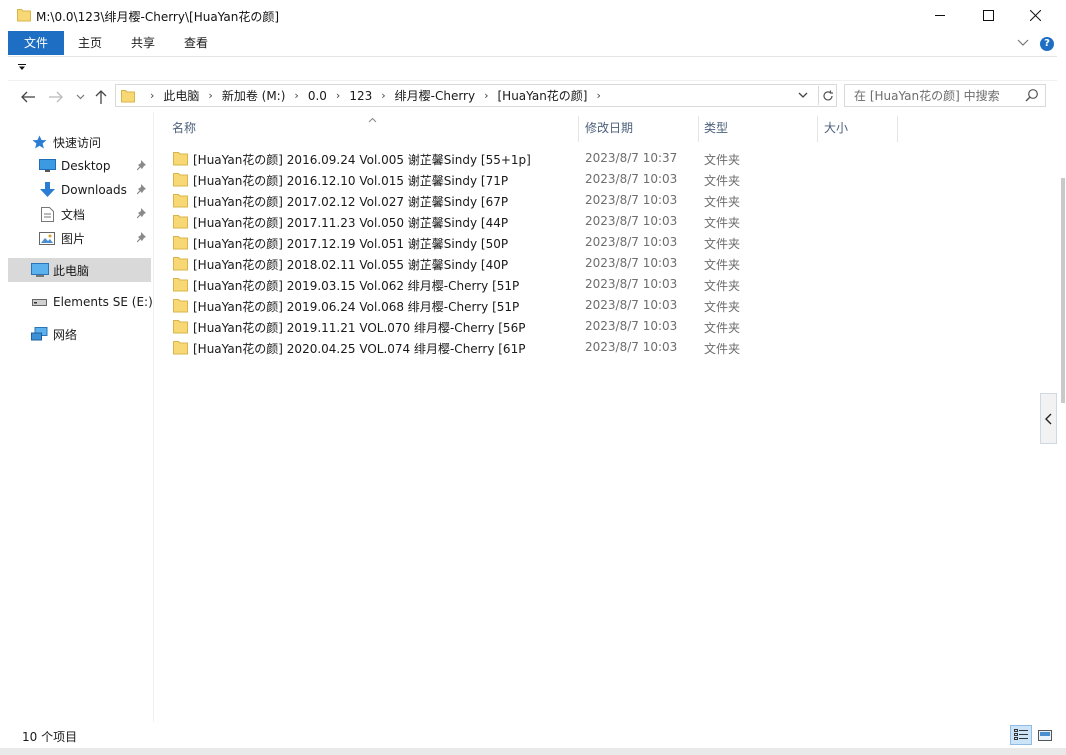 The height and width of the screenshot is (755, 1066). I want to click on quick-access-toolbar, so click(533, 68).